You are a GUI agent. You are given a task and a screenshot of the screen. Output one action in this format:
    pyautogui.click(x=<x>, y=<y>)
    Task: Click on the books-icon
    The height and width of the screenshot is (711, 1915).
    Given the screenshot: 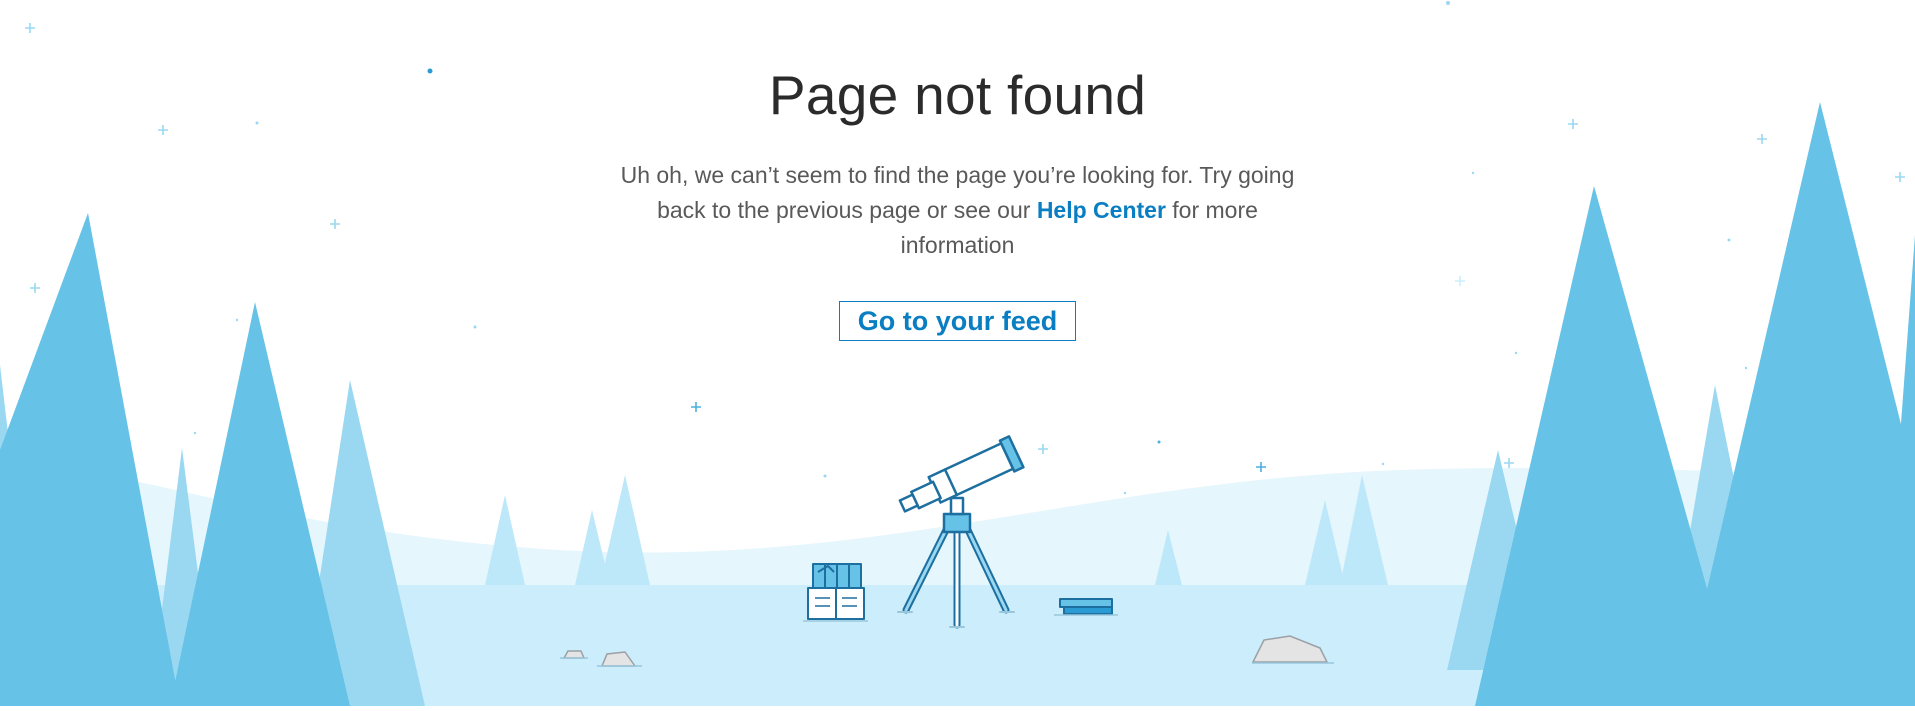 What is the action you would take?
    pyautogui.click(x=835, y=592)
    